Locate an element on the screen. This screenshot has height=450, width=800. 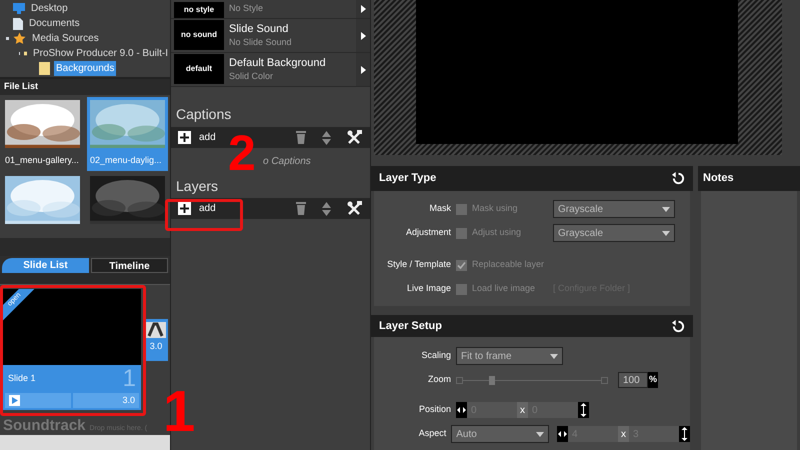
field-label: Live Image is located at coordinates (429, 289).